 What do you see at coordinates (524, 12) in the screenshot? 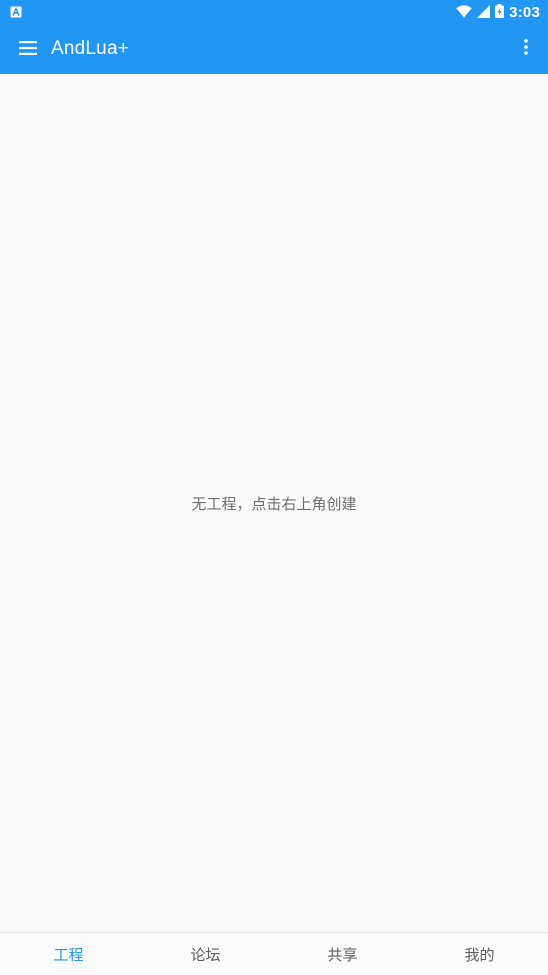
I see `status-time: 3:03` at bounding box center [524, 12].